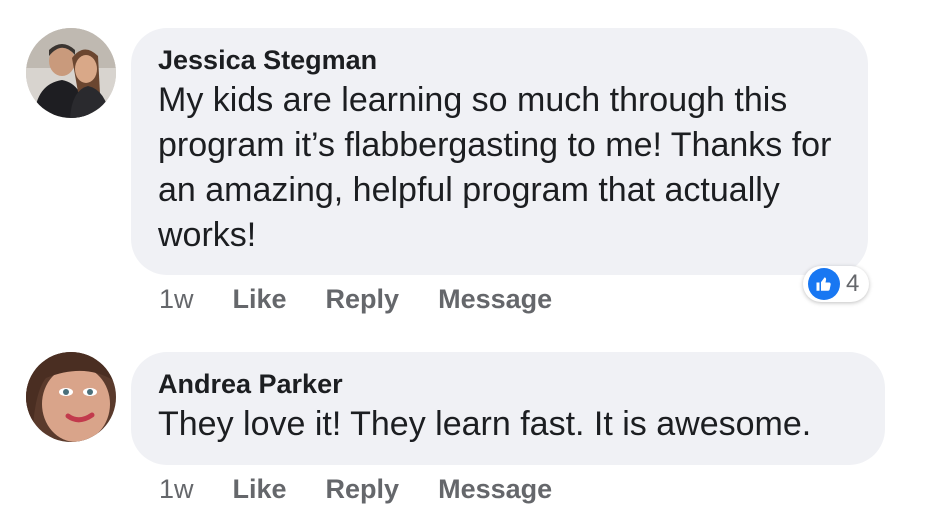  What do you see at coordinates (824, 284) in the screenshot?
I see `thumbs-up-icon` at bounding box center [824, 284].